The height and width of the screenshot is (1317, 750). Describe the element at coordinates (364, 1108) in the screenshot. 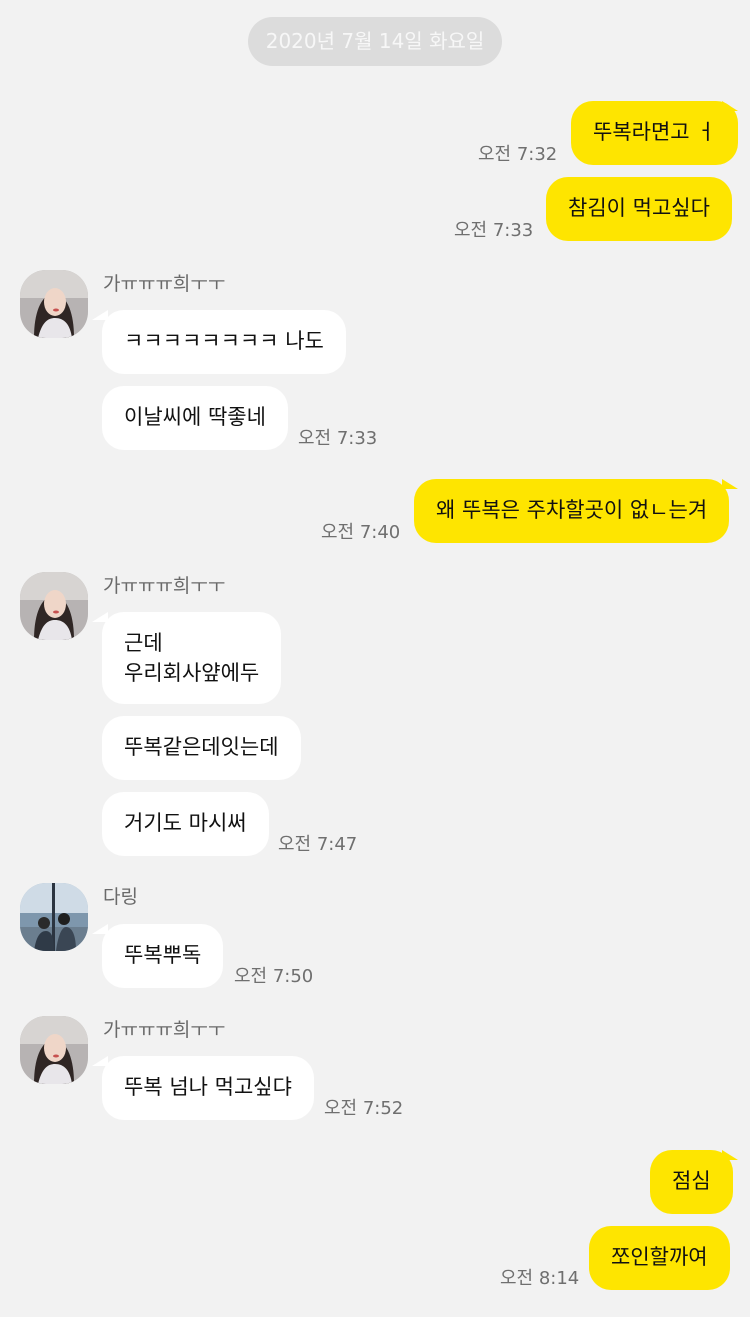

I see `message-time: 오전 7:52` at that location.